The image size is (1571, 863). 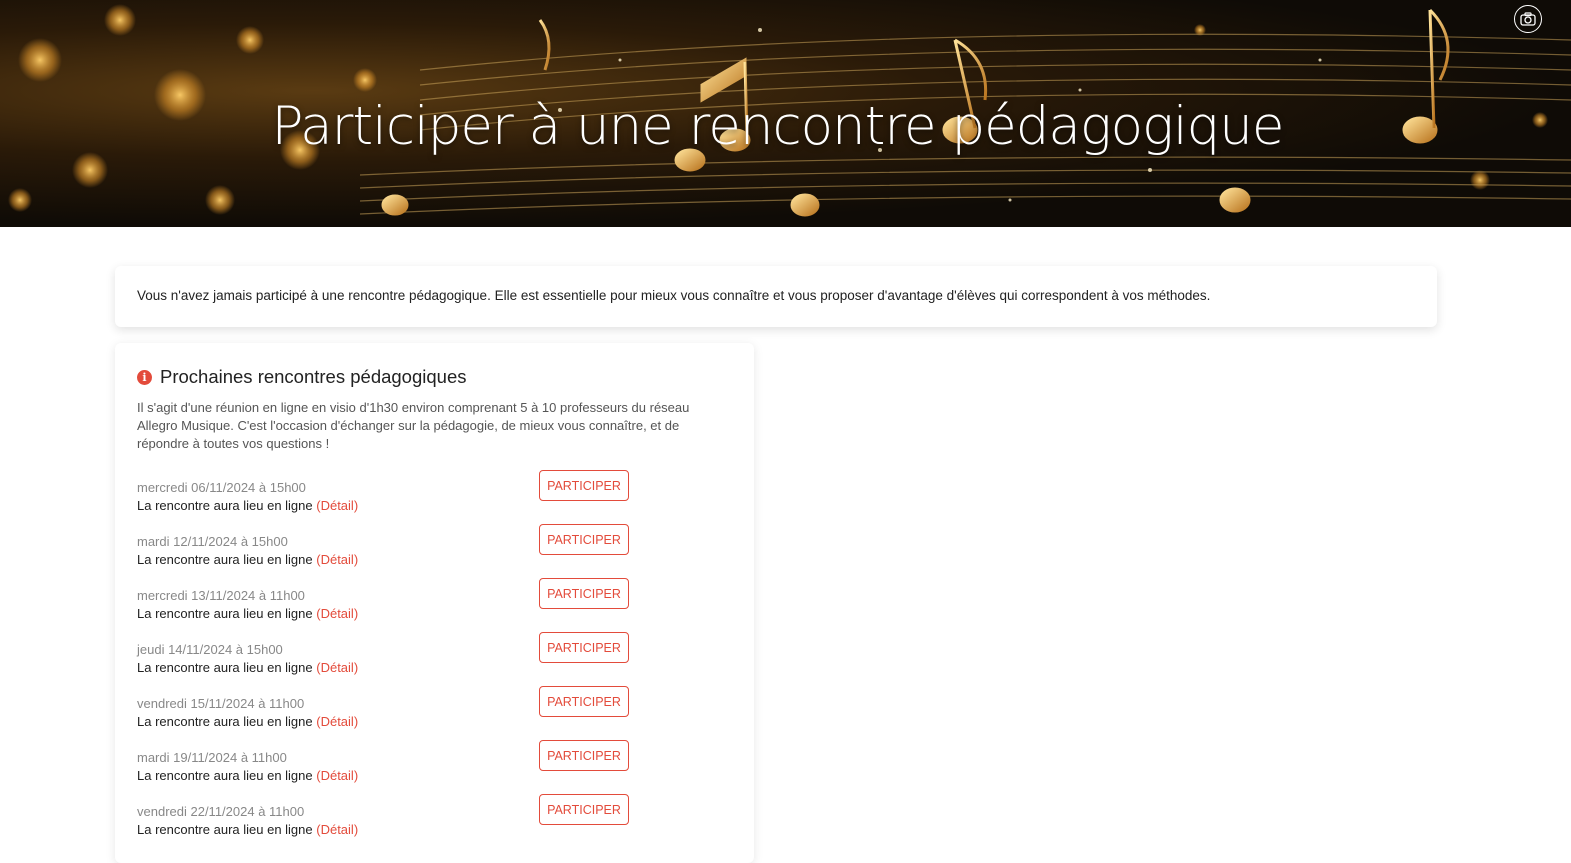 What do you see at coordinates (313, 376) in the screenshot?
I see `meetings-title: Prochaines rencontres pédagogiques` at bounding box center [313, 376].